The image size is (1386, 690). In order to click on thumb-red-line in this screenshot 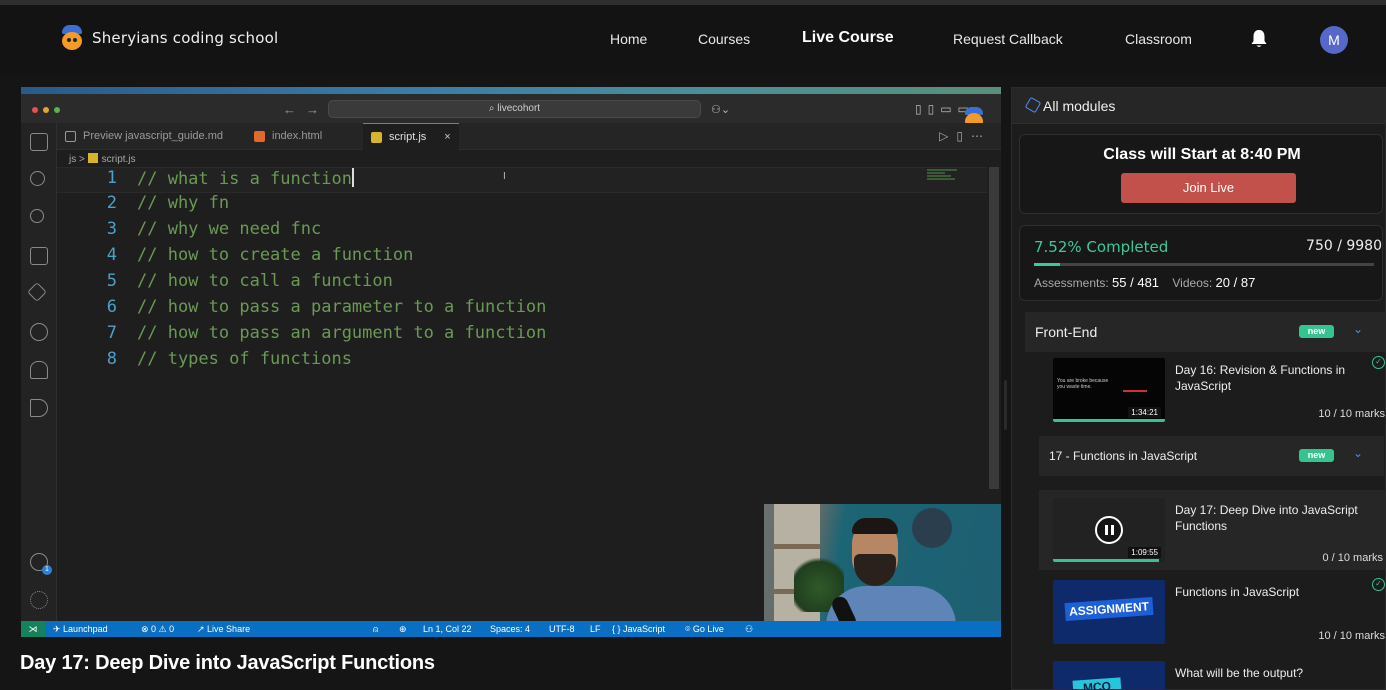, I will do `click(1135, 391)`.